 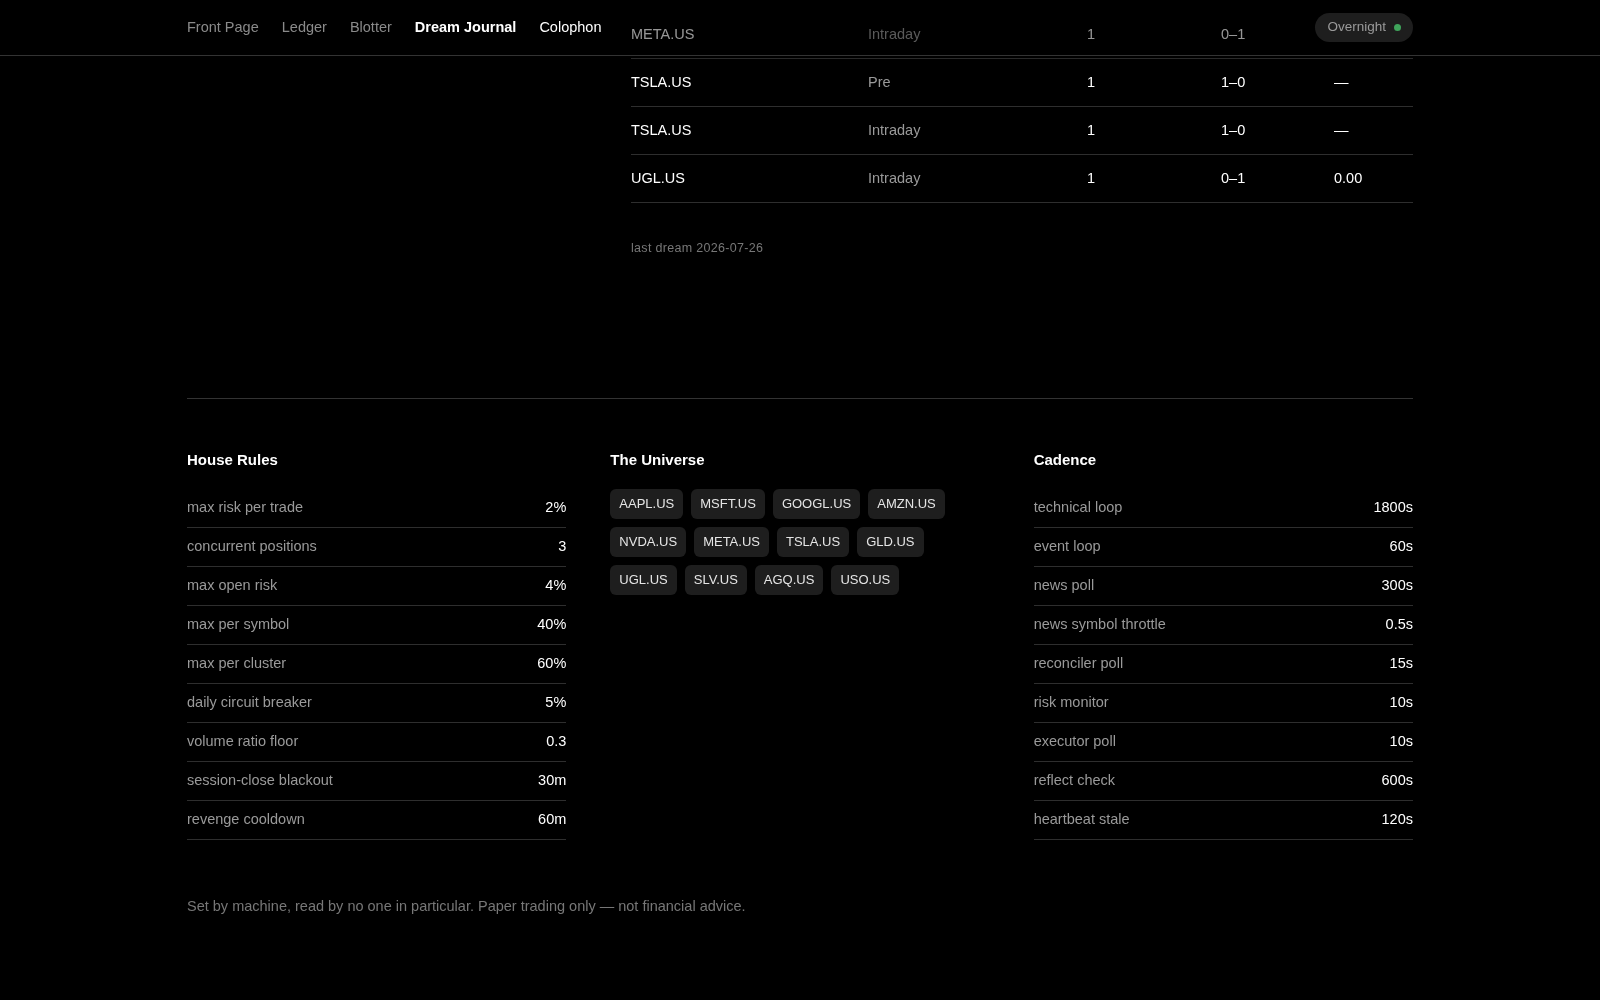 What do you see at coordinates (879, 81) in the screenshot?
I see `table-cell: Pre` at bounding box center [879, 81].